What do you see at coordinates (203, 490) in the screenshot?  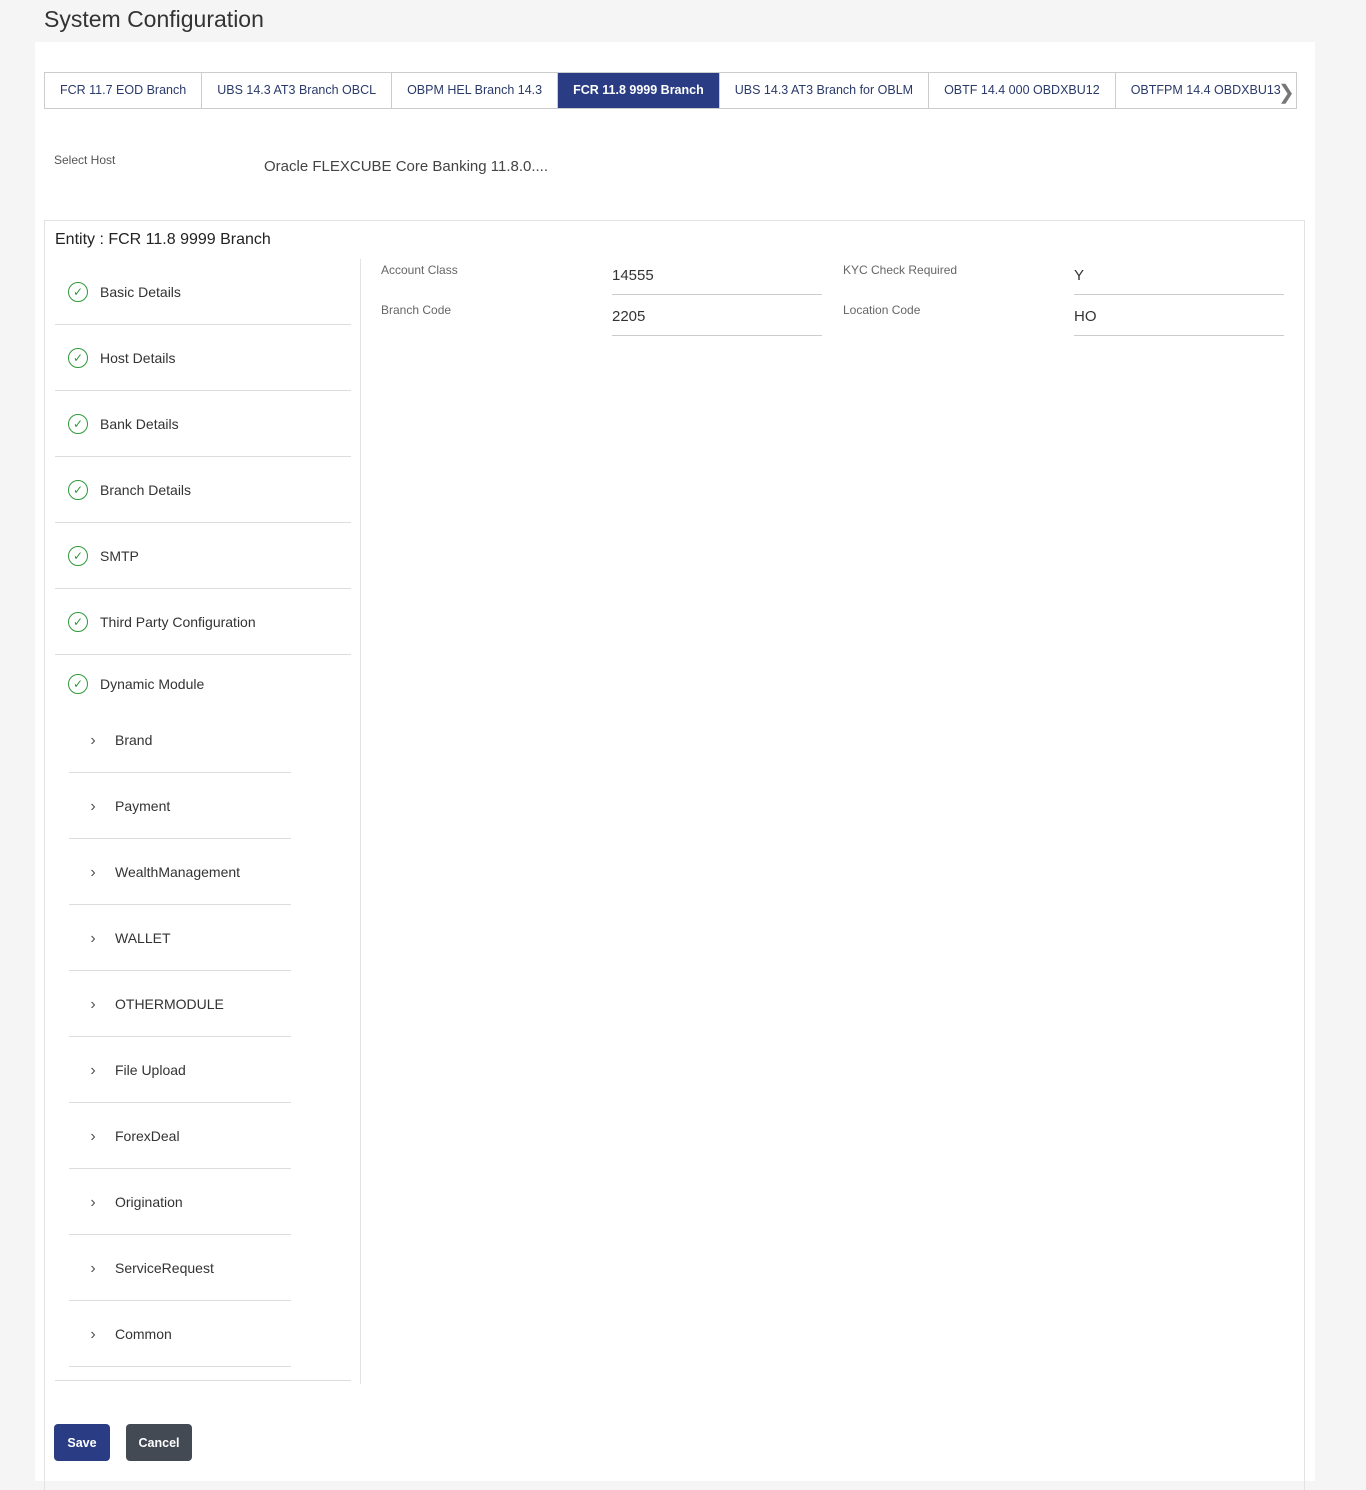 I see `nav-branch-details: ✓ Branch Details` at bounding box center [203, 490].